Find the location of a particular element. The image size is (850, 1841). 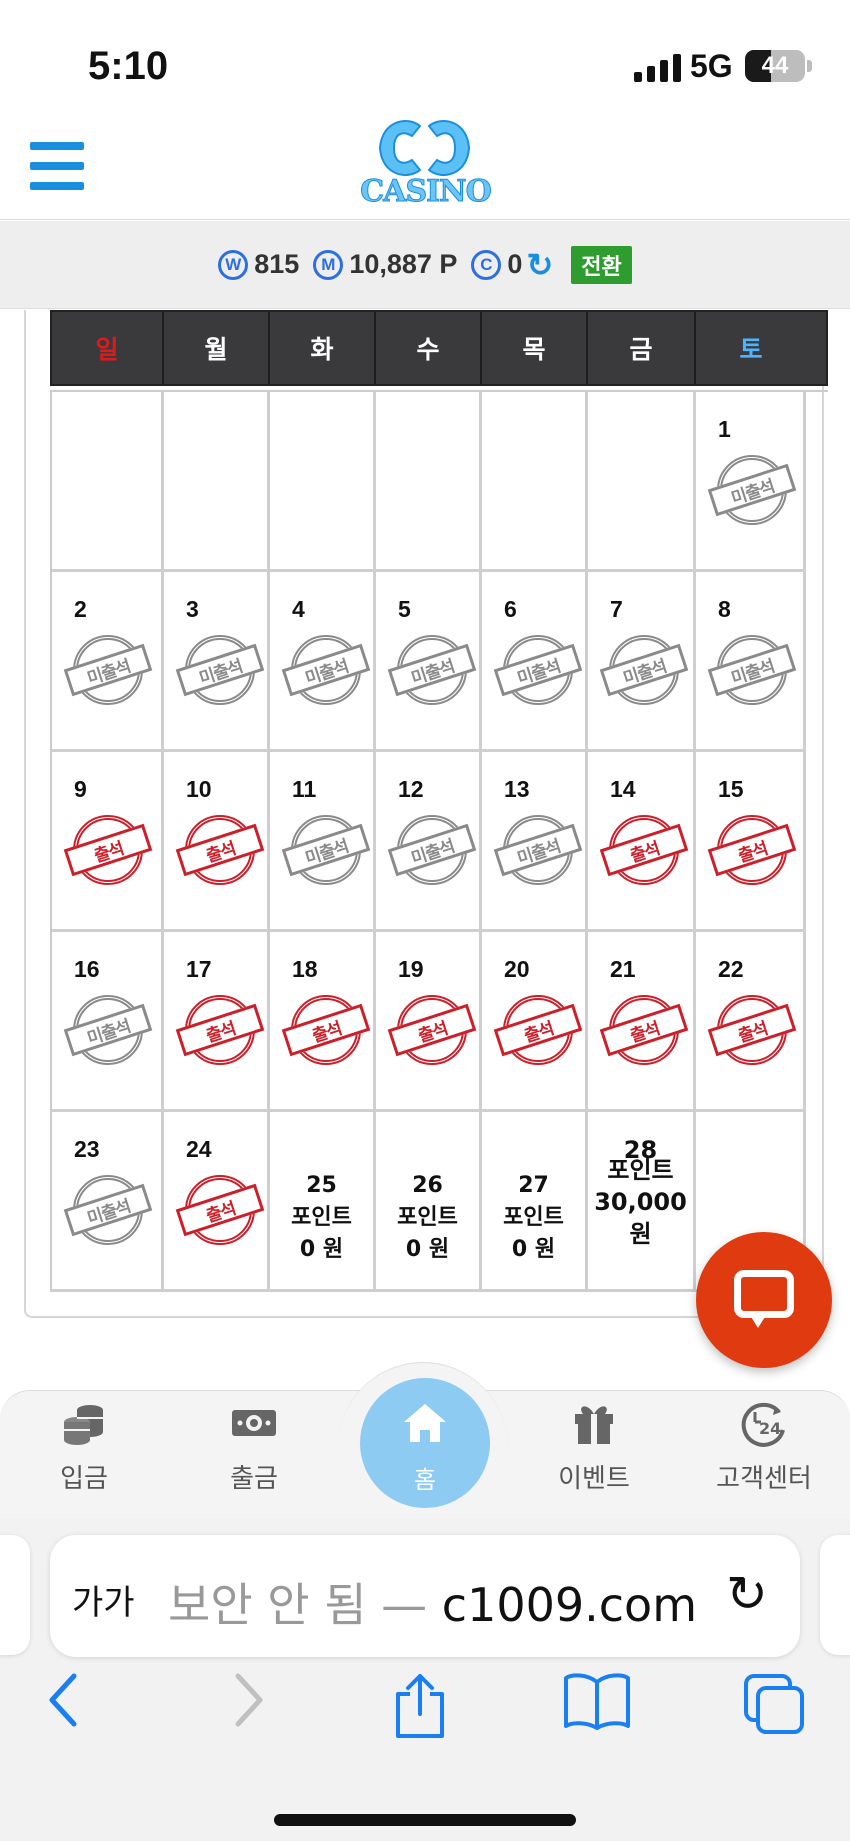

nav-withdraw: 출금 is located at coordinates (254, 1447).